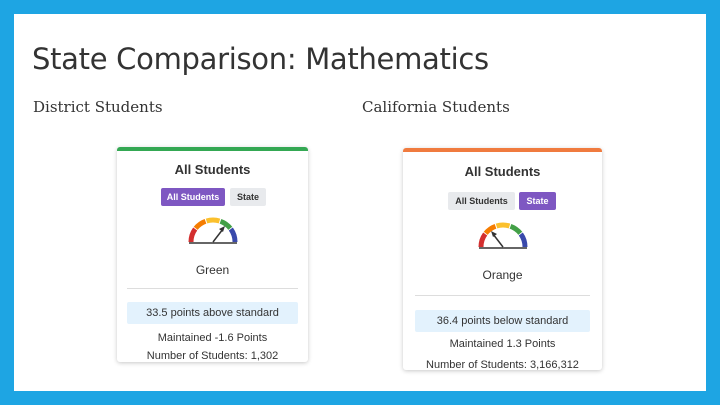 This screenshot has width=720, height=405. I want to click on change-text: Maintained 1.3 Points, so click(502, 344).